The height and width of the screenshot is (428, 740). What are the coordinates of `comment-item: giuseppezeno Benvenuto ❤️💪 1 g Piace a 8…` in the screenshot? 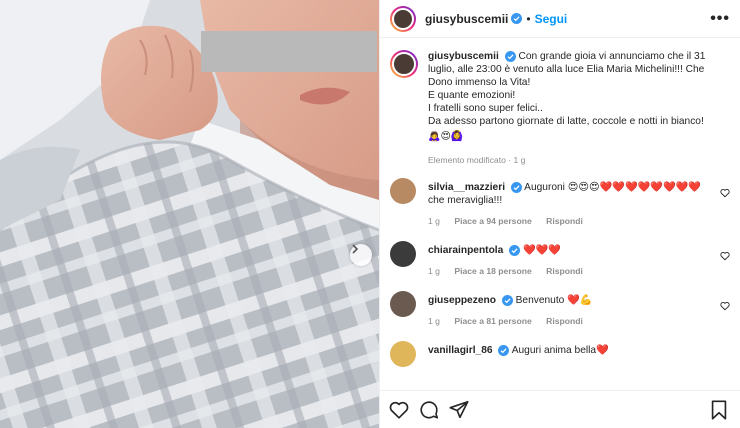 It's located at (560, 309).